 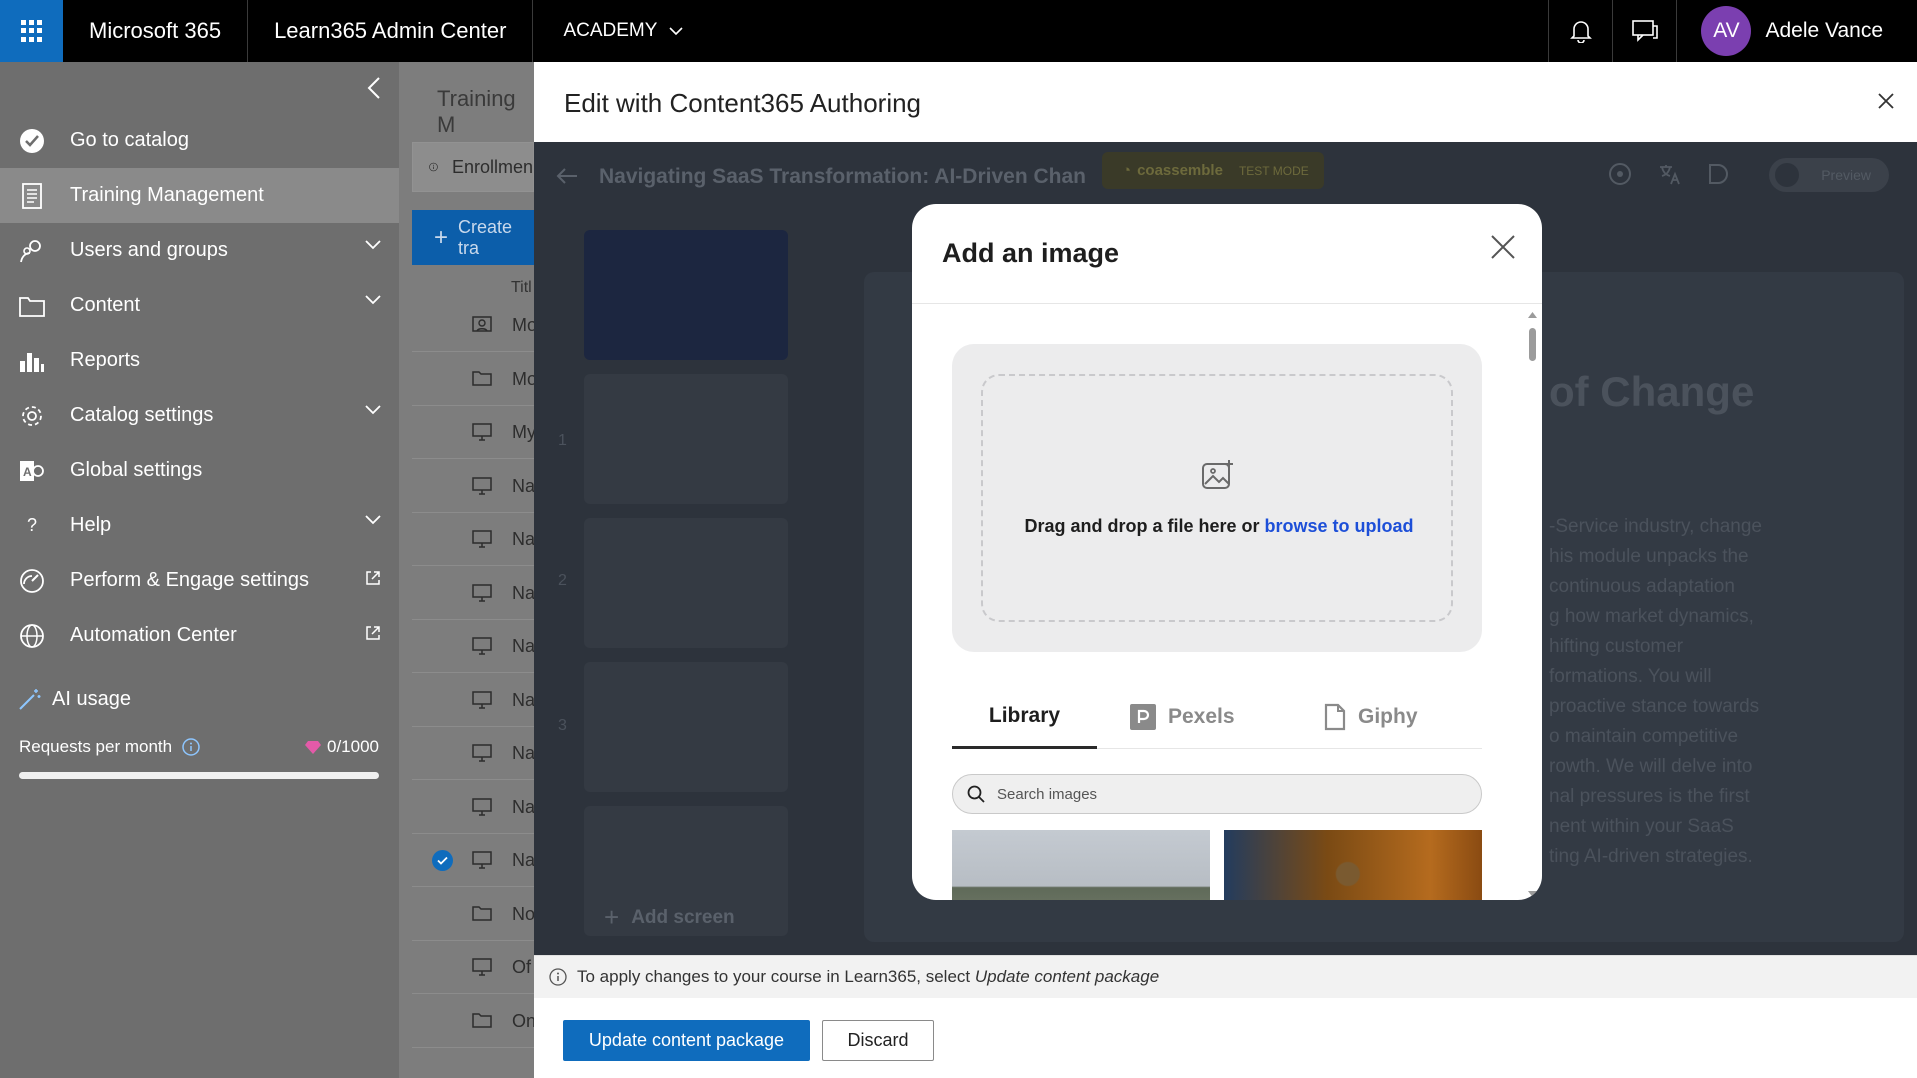 What do you see at coordinates (1532, 344) in the screenshot?
I see `scrollbar-thumb` at bounding box center [1532, 344].